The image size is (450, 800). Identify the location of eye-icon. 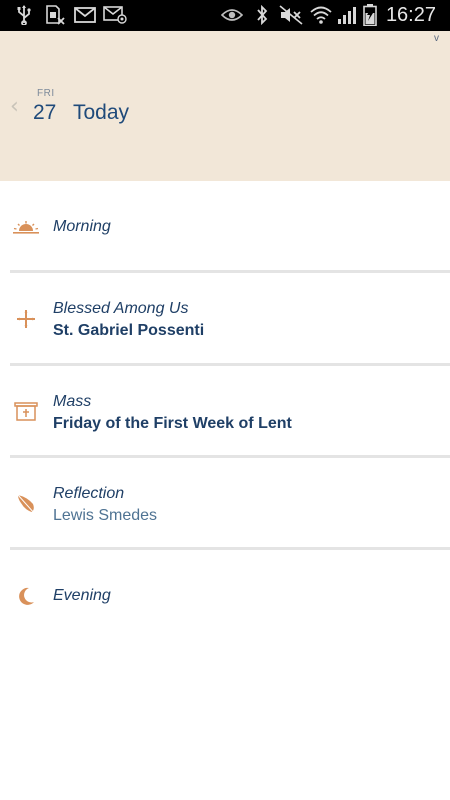
(232, 15).